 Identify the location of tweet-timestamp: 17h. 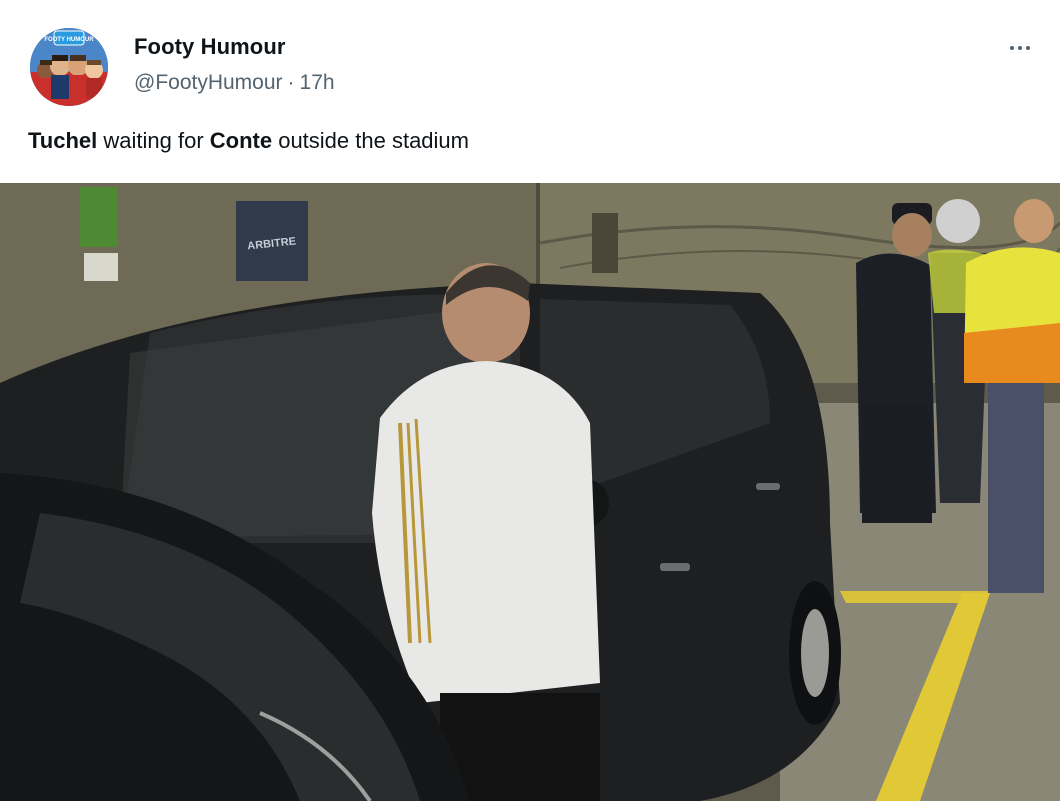
(317, 82).